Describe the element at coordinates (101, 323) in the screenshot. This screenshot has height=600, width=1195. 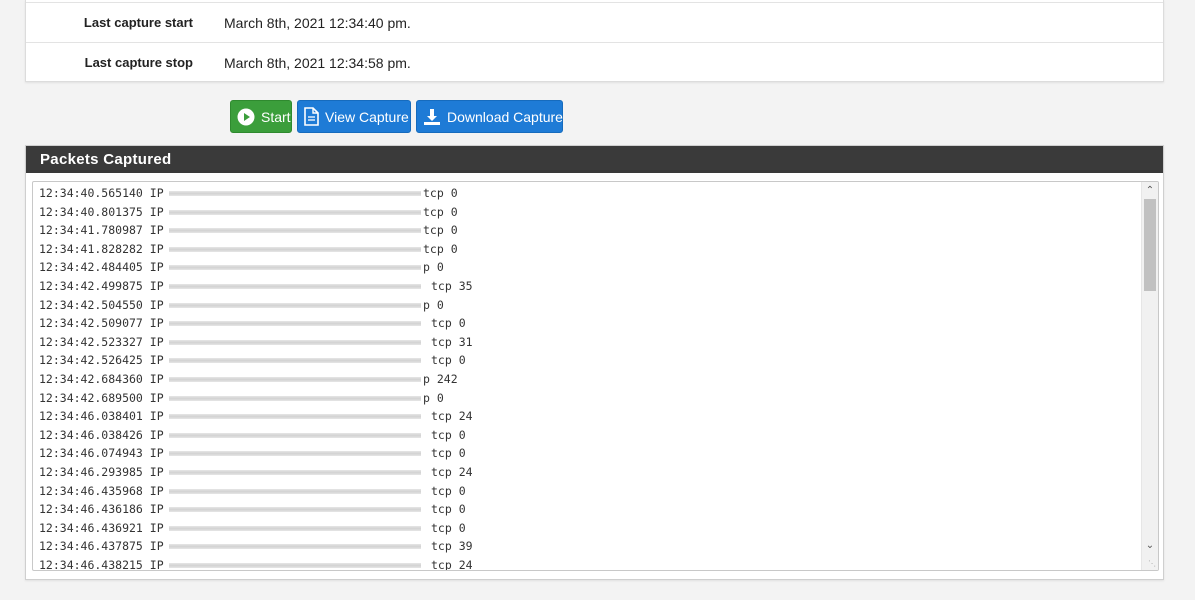
I see `packet-timestamp: 12:34:42.509077 IP` at that location.